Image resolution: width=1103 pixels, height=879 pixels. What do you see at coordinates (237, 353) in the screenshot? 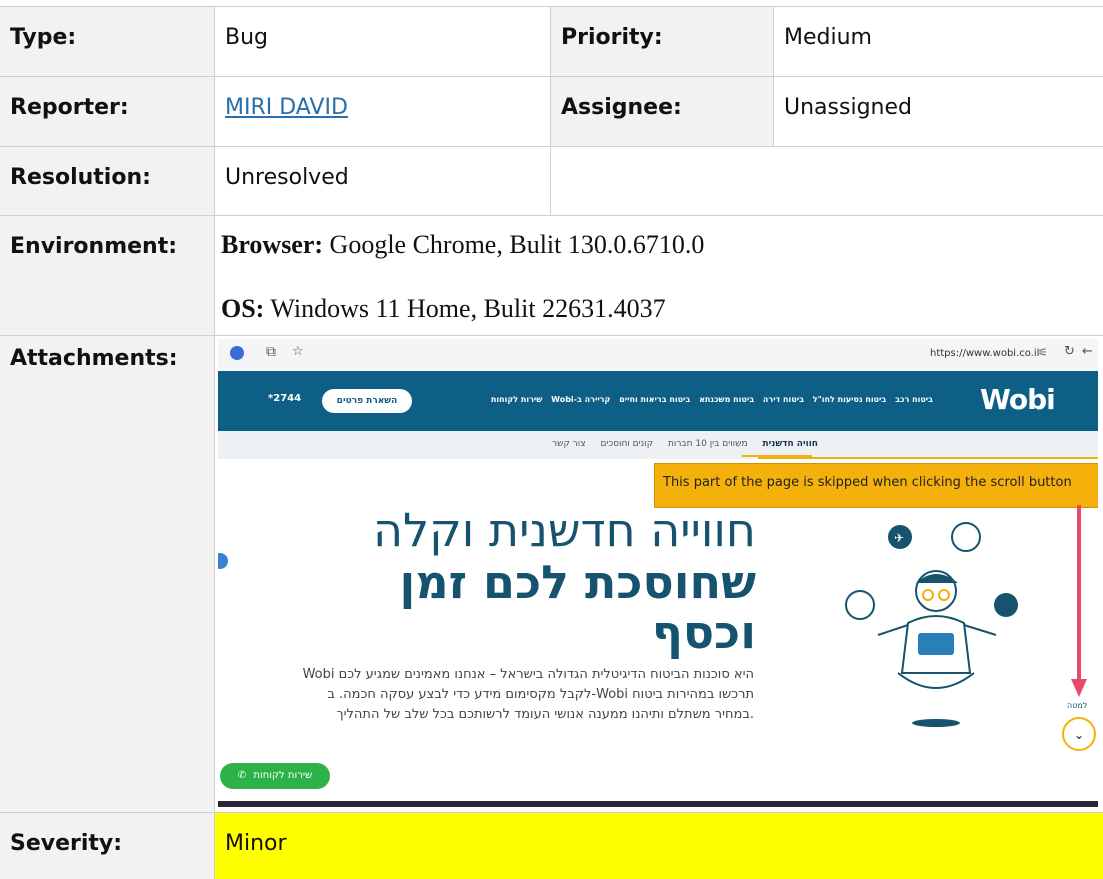
I see `profile-icon` at bounding box center [237, 353].